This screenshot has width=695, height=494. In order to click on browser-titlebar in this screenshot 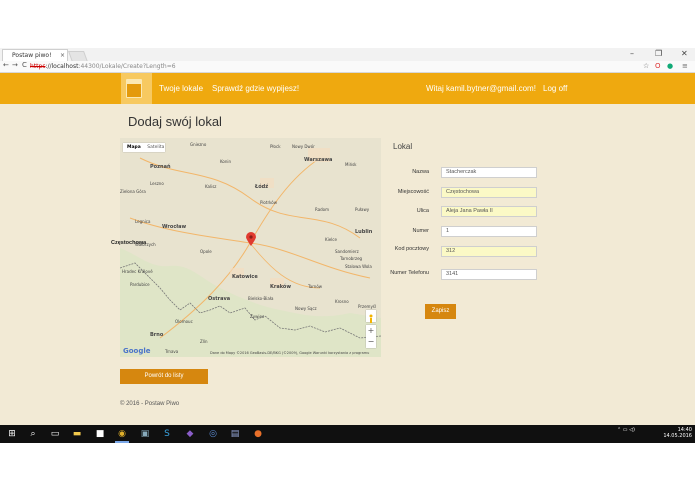, I will do `click(347, 54)`.